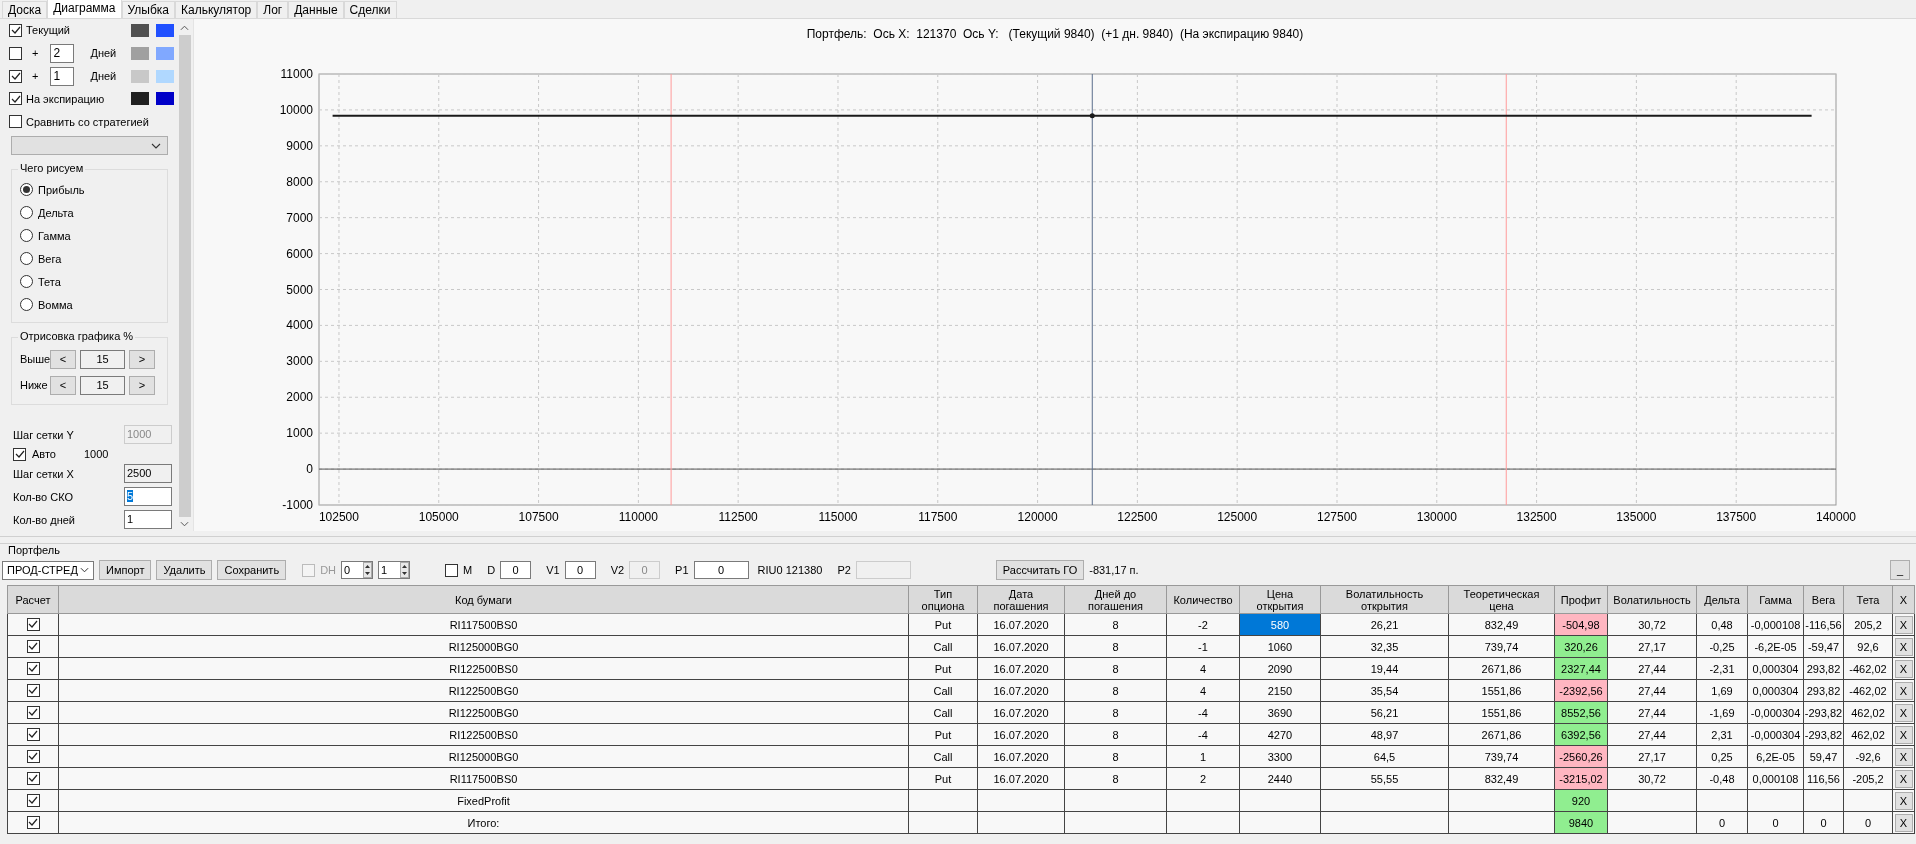 This screenshot has width=1916, height=844. Describe the element at coordinates (55, 304) in the screenshot. I see `radio-label: Вомма` at that location.